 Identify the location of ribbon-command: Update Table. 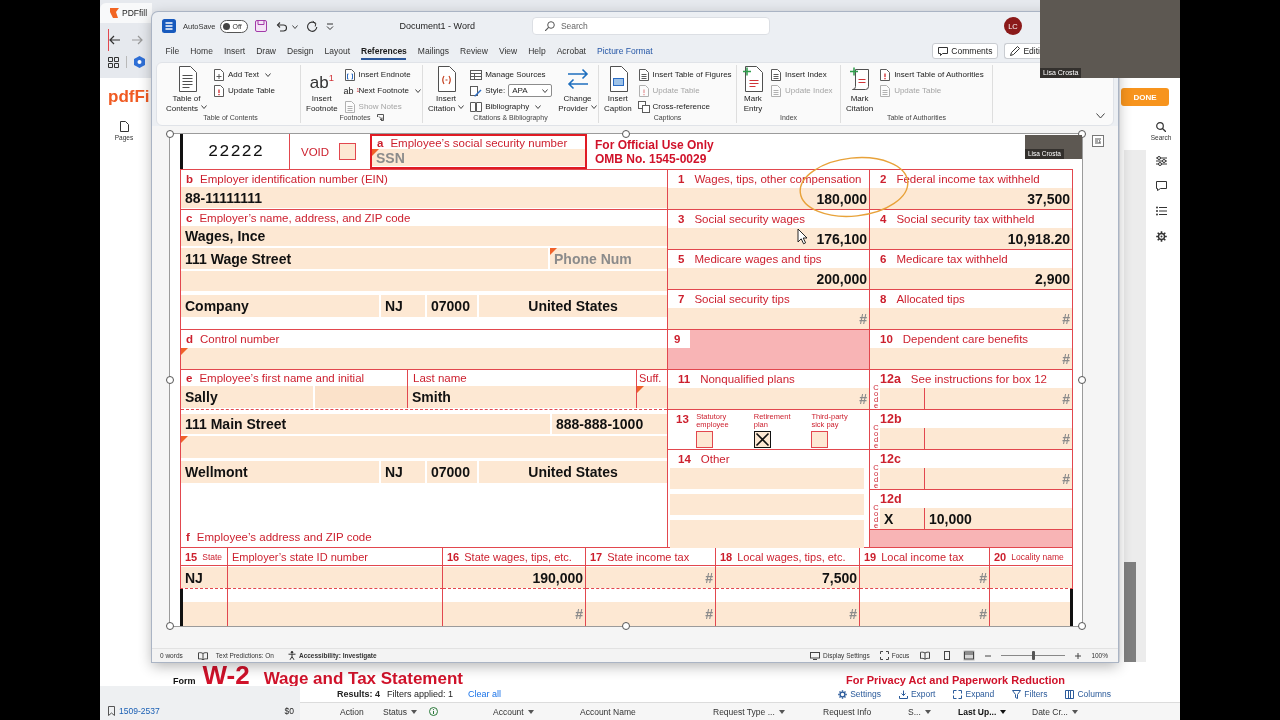
(244, 90).